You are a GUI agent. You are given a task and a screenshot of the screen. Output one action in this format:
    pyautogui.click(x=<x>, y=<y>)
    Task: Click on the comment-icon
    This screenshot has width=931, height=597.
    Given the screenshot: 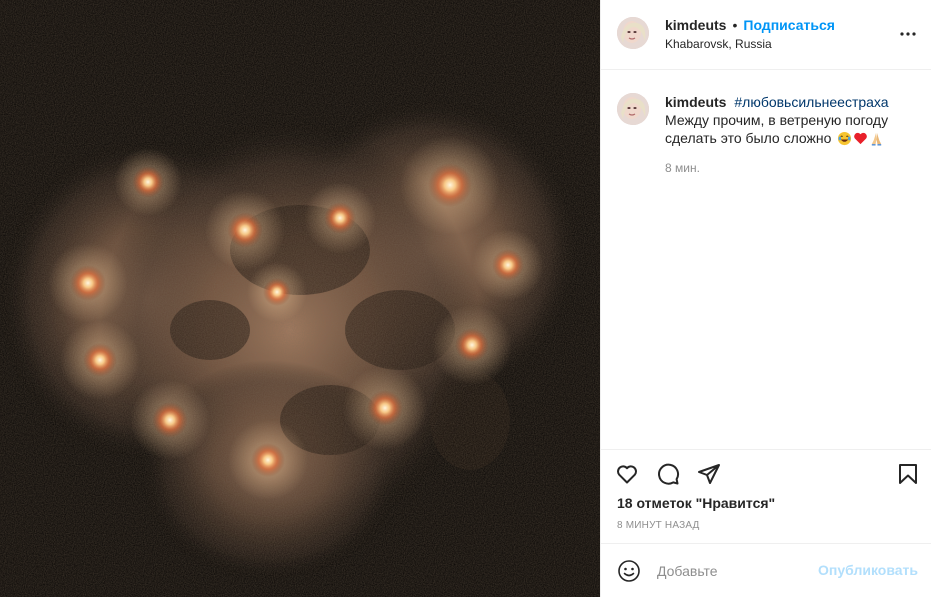 What is the action you would take?
    pyautogui.click(x=668, y=474)
    